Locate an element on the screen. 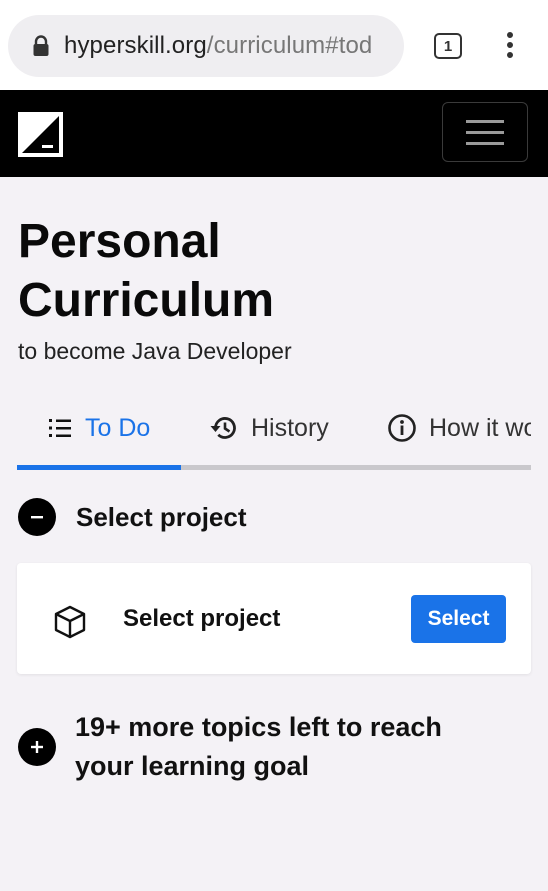 The height and width of the screenshot is (891, 548). menu-toggle-button is located at coordinates (485, 132).